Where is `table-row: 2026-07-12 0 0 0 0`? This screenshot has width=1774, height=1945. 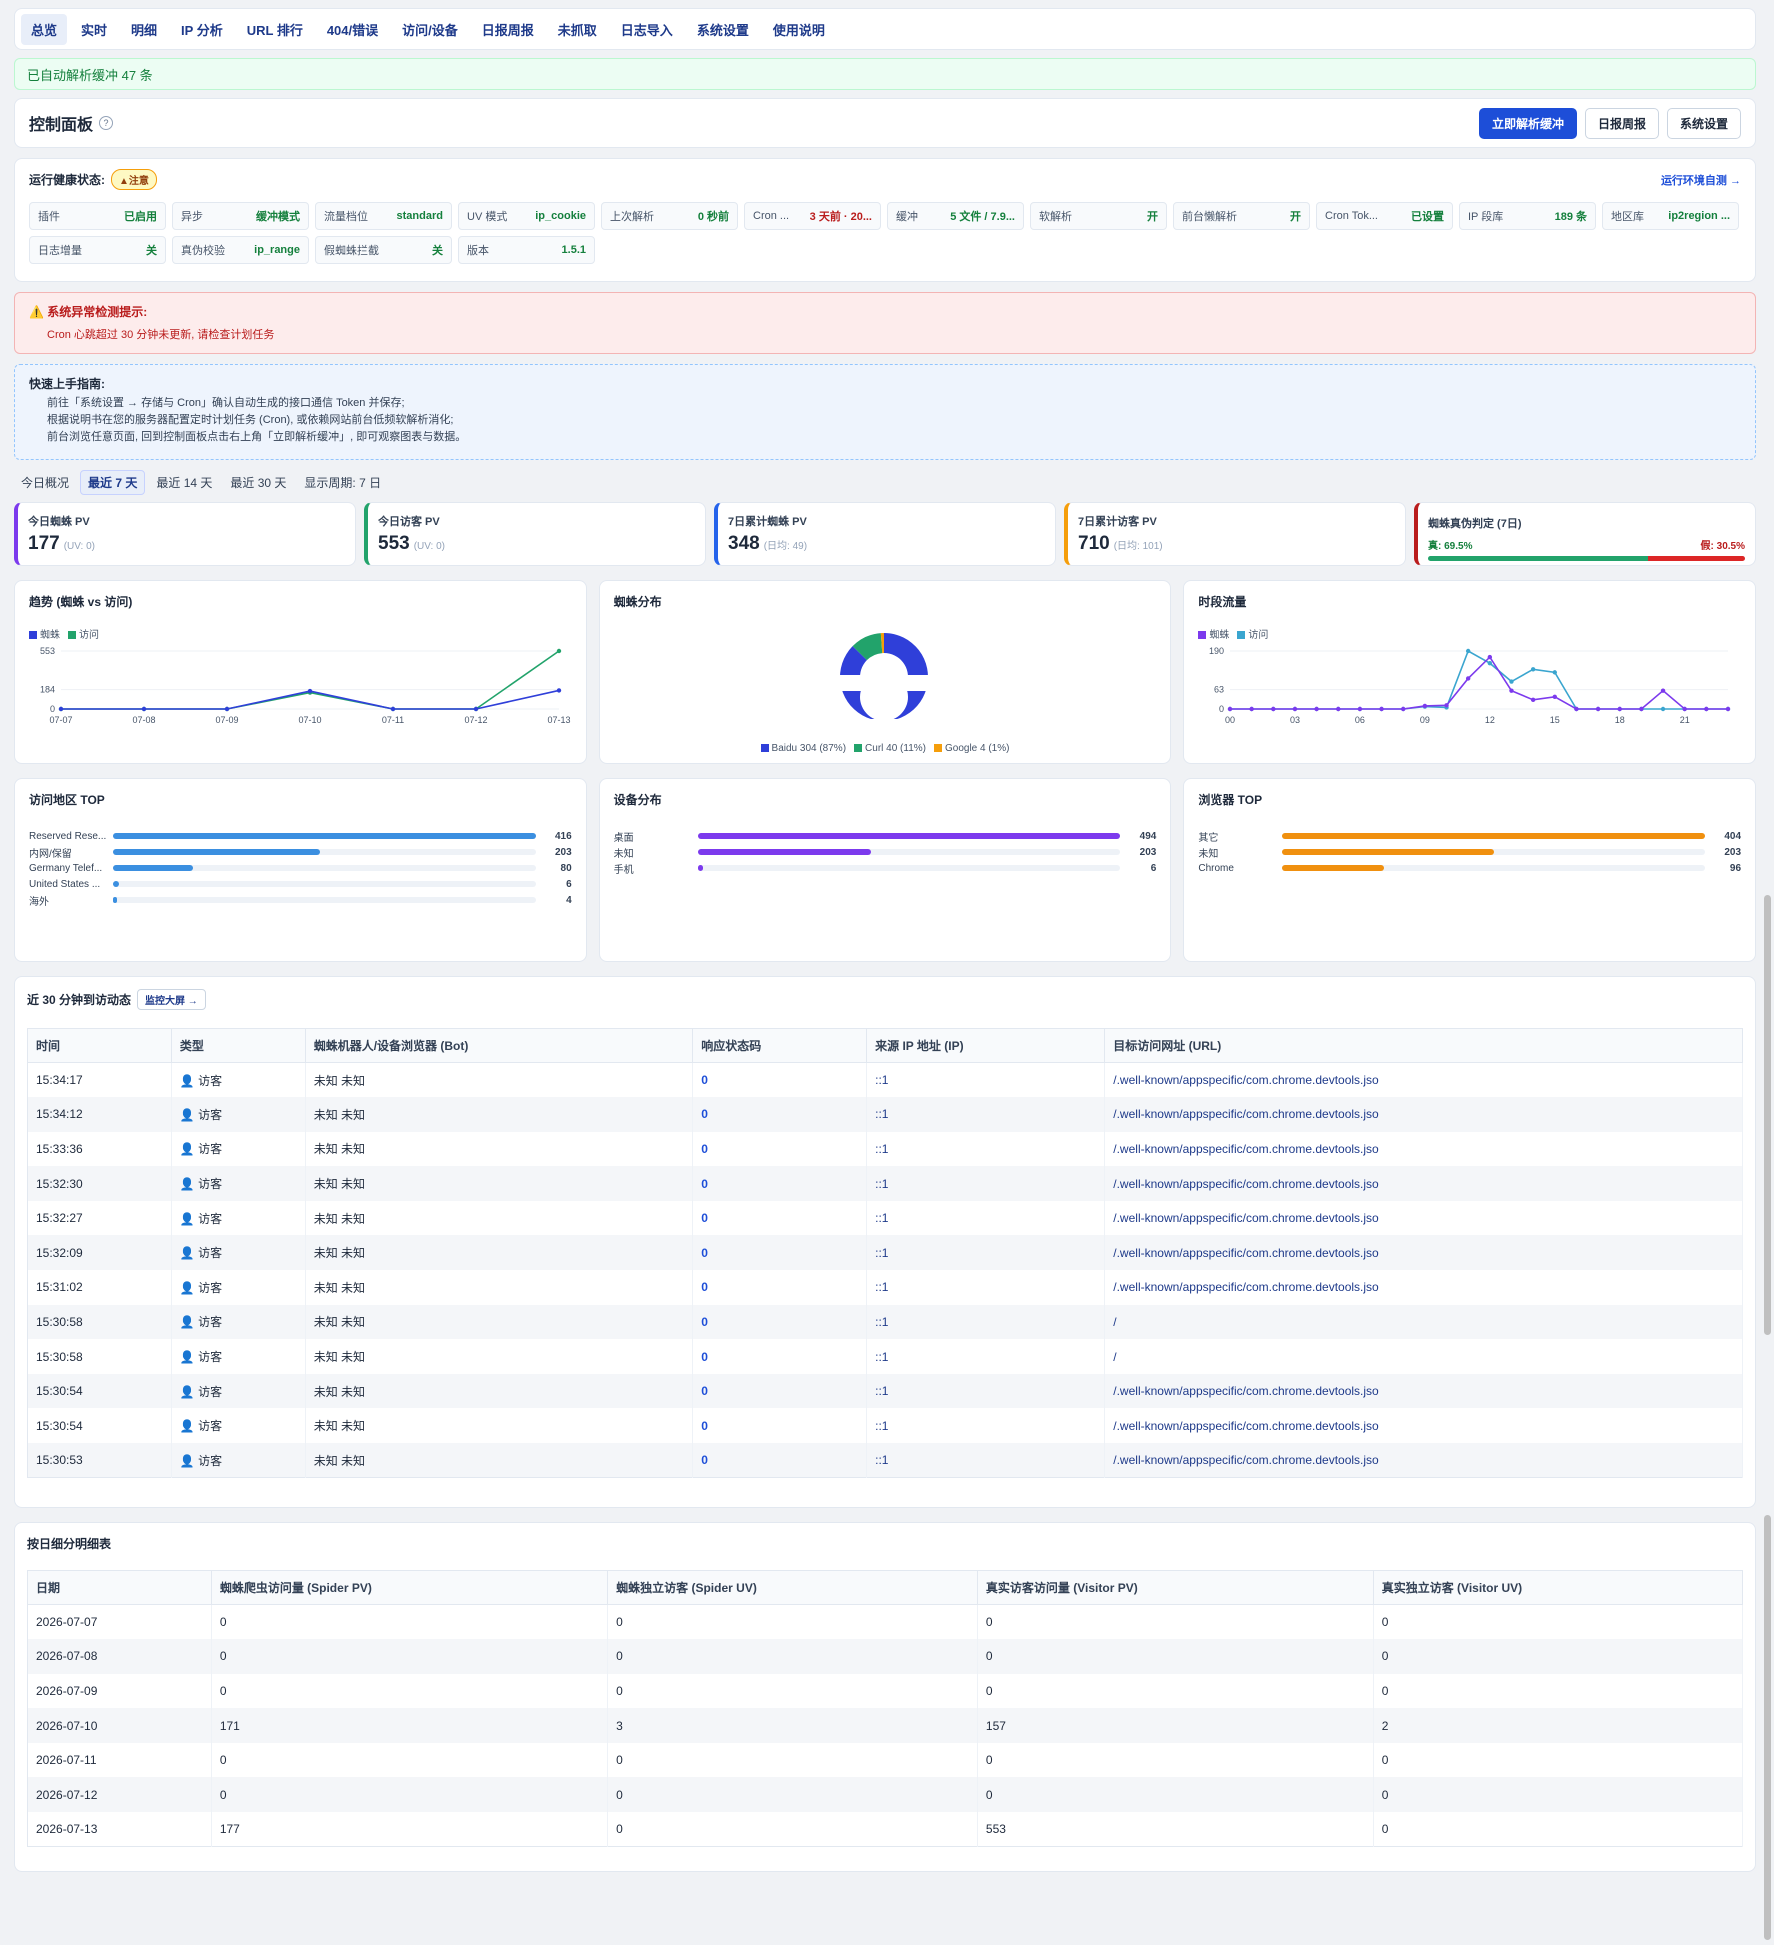 table-row: 2026-07-12 0 0 0 0 is located at coordinates (885, 1795).